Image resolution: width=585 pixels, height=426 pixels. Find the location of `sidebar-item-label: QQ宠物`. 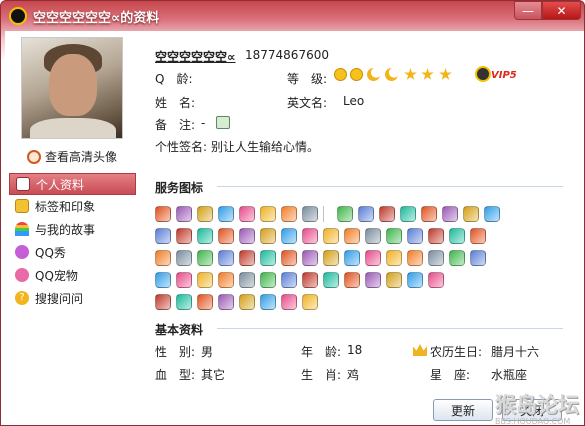

sidebar-item-label: QQ宠物 is located at coordinates (56, 275).